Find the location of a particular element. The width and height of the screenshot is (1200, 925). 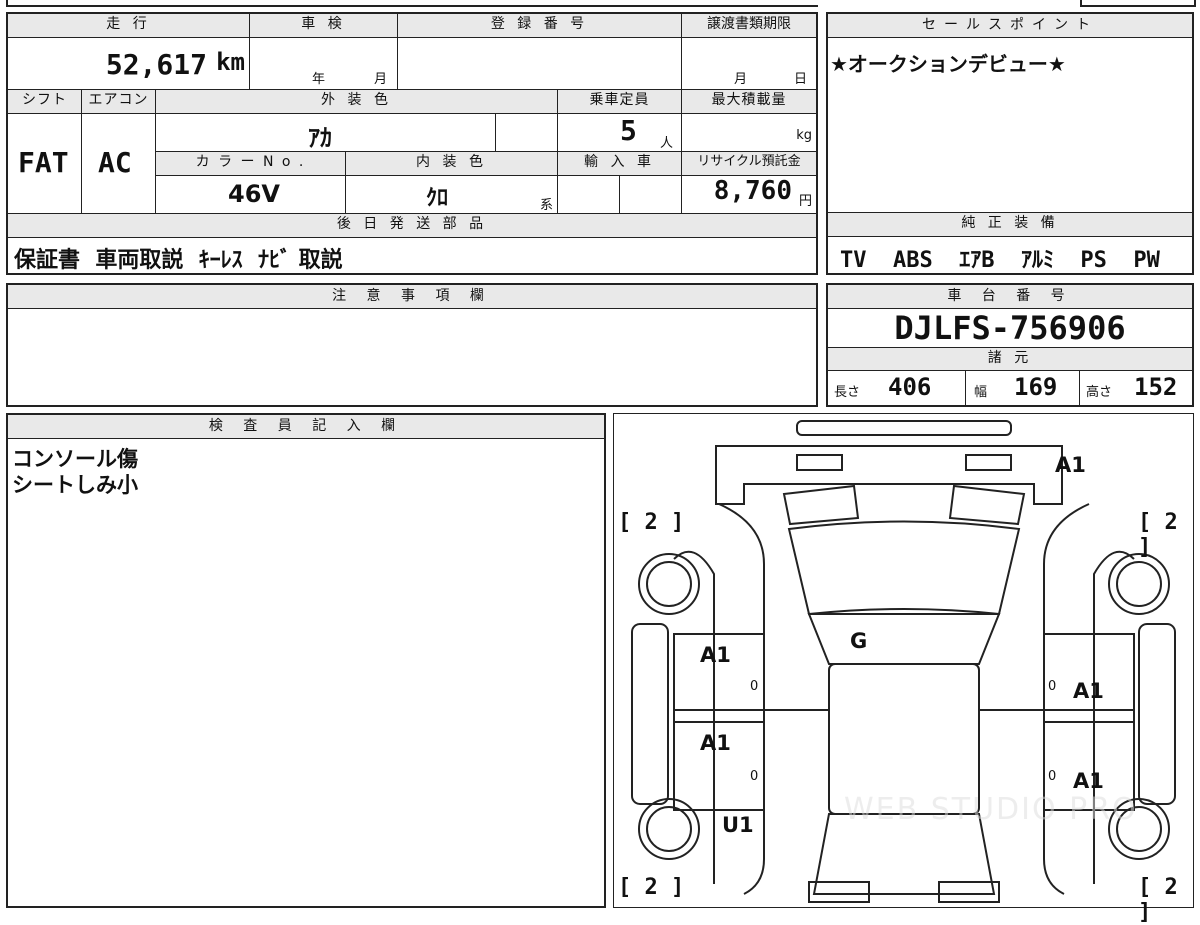

bracket-bottom-right: [ 2 ] is located at coordinates (1158, 900).